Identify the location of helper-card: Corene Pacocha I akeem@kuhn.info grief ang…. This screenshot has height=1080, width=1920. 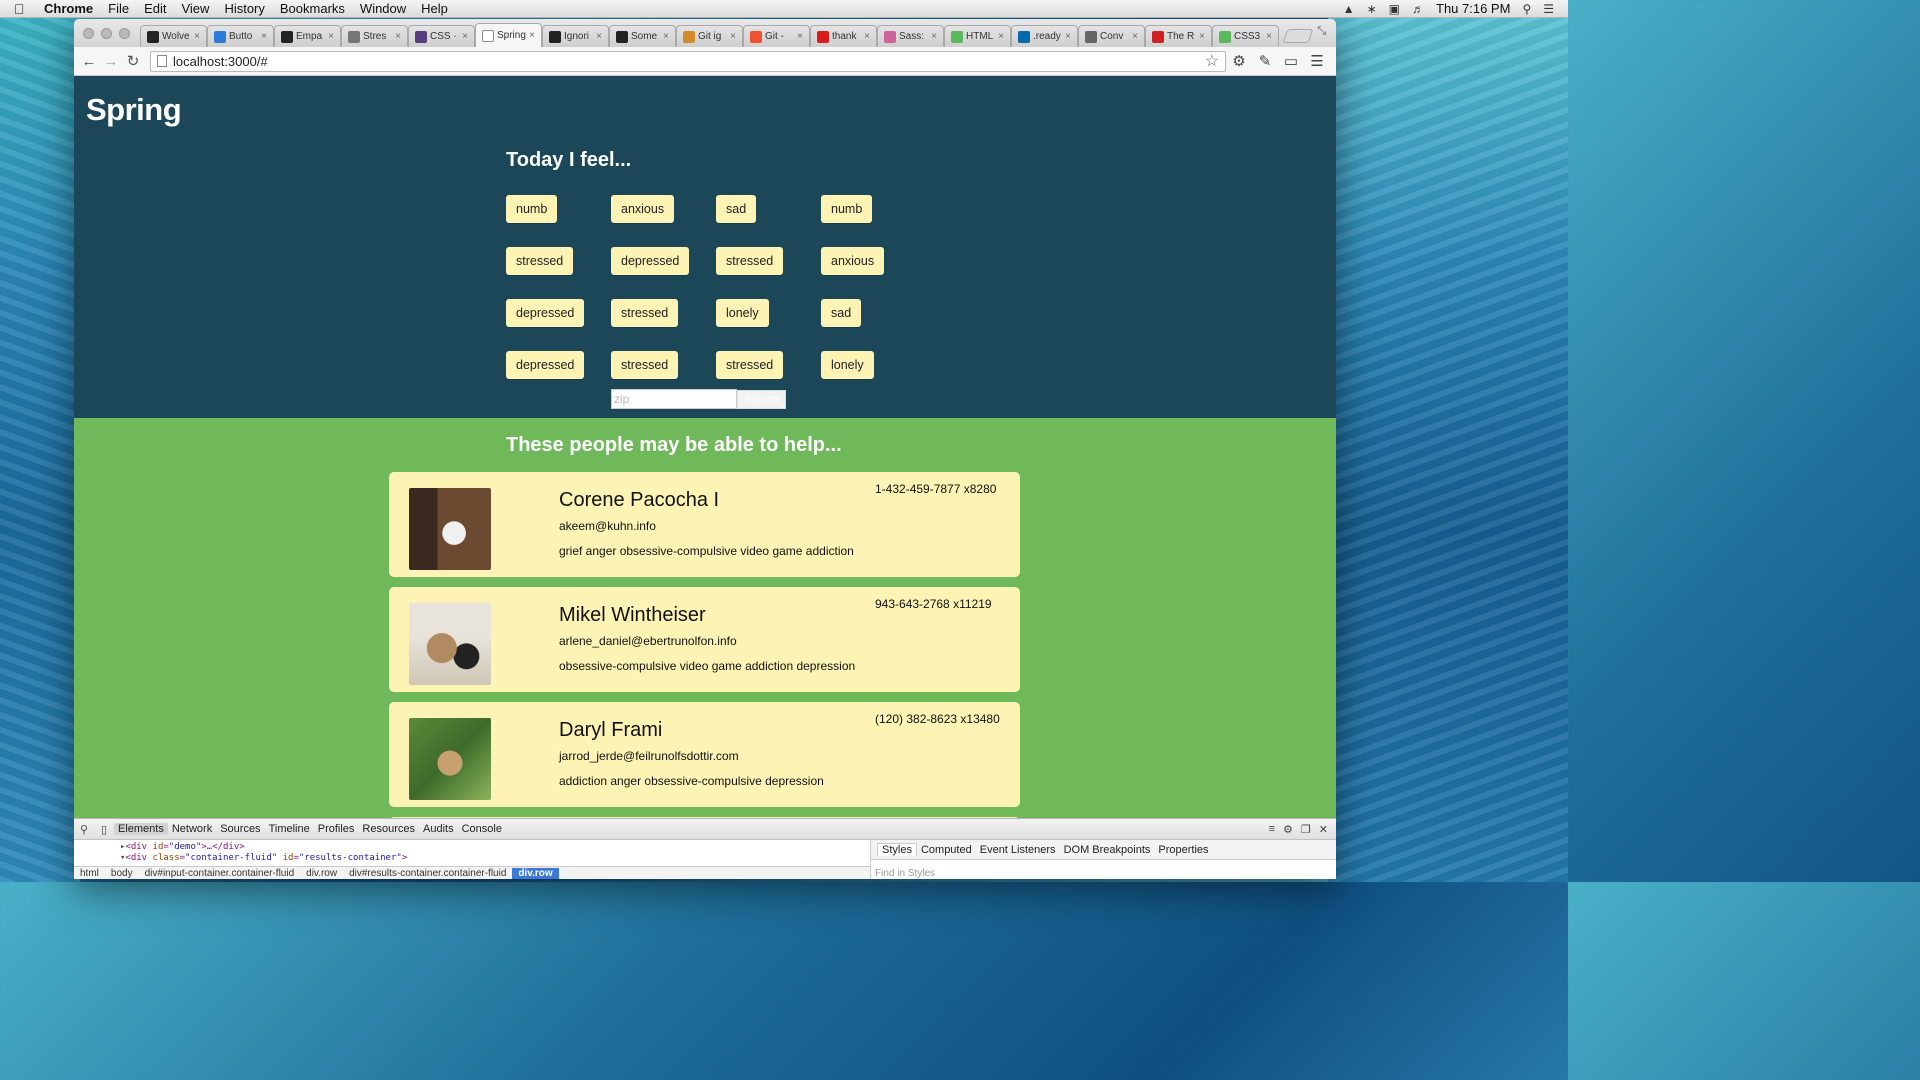
(704, 524).